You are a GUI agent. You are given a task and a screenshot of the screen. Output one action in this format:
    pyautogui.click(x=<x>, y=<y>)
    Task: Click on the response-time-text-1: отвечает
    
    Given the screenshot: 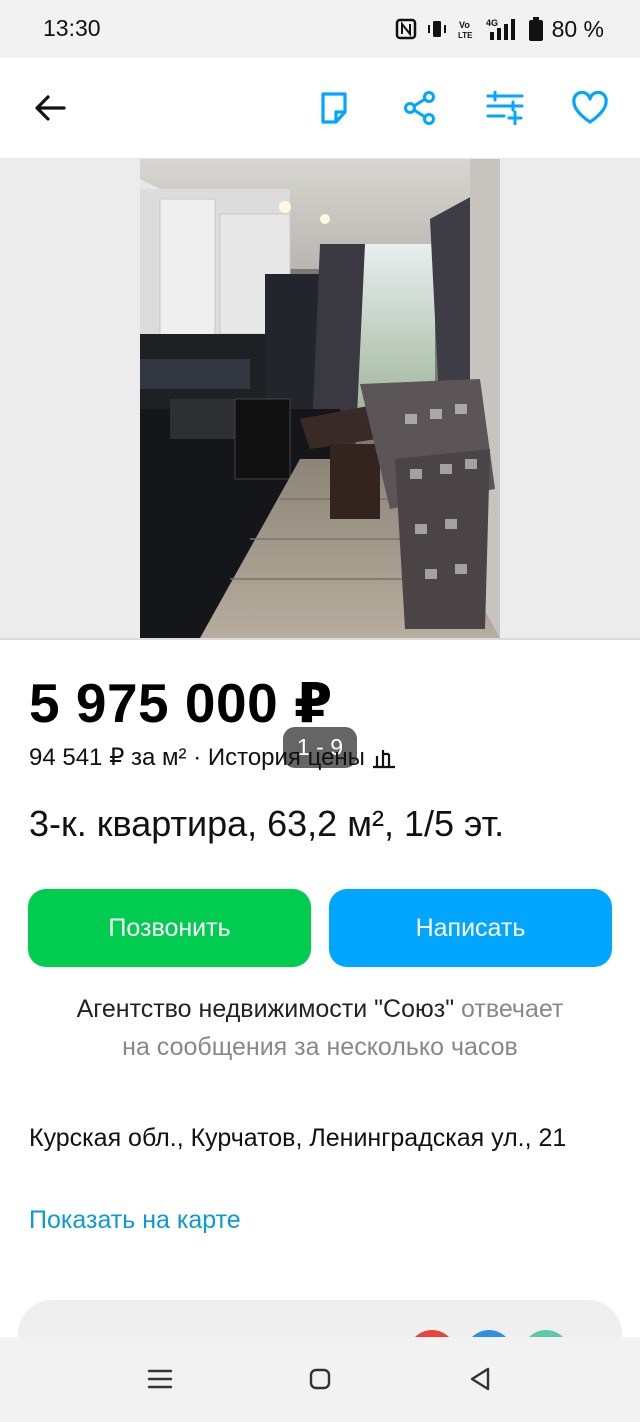 What is the action you would take?
    pyautogui.click(x=512, y=1009)
    